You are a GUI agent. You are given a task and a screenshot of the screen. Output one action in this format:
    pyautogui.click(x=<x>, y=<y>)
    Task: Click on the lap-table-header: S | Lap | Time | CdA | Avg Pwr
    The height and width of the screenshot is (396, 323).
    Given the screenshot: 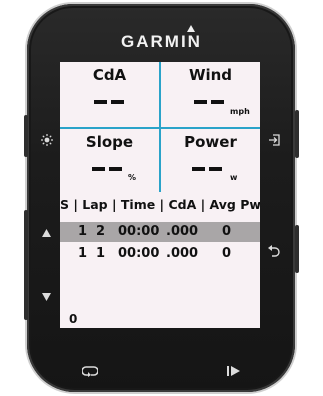 What is the action you would take?
    pyautogui.click(x=160, y=204)
    